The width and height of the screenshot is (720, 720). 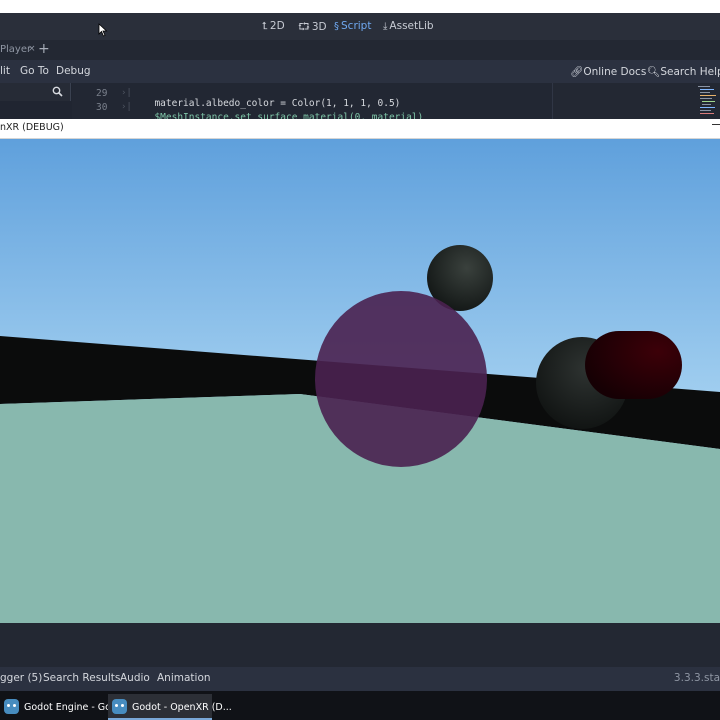 What do you see at coordinates (577, 72) in the screenshot?
I see `link-icon: 🔗︎` at bounding box center [577, 72].